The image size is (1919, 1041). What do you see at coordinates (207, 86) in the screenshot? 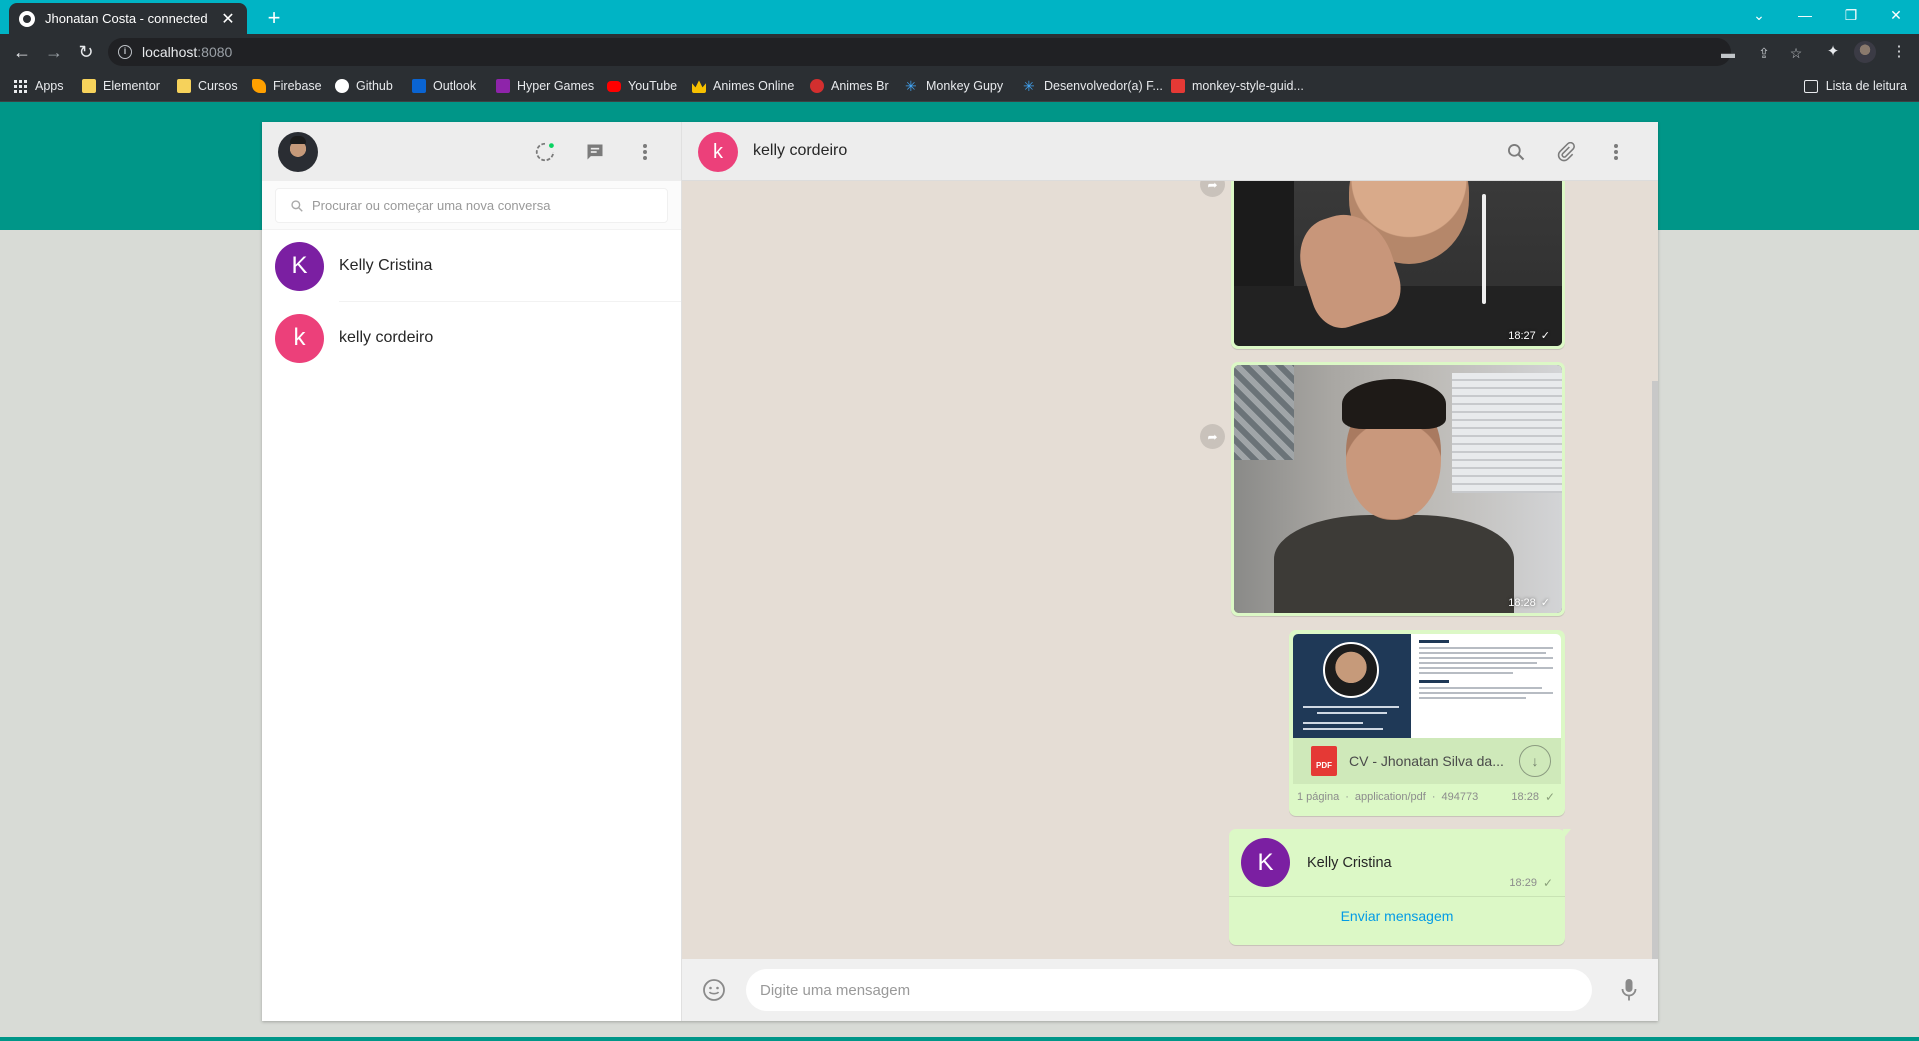
I see `bookmark-cursos: Cursos` at bounding box center [207, 86].